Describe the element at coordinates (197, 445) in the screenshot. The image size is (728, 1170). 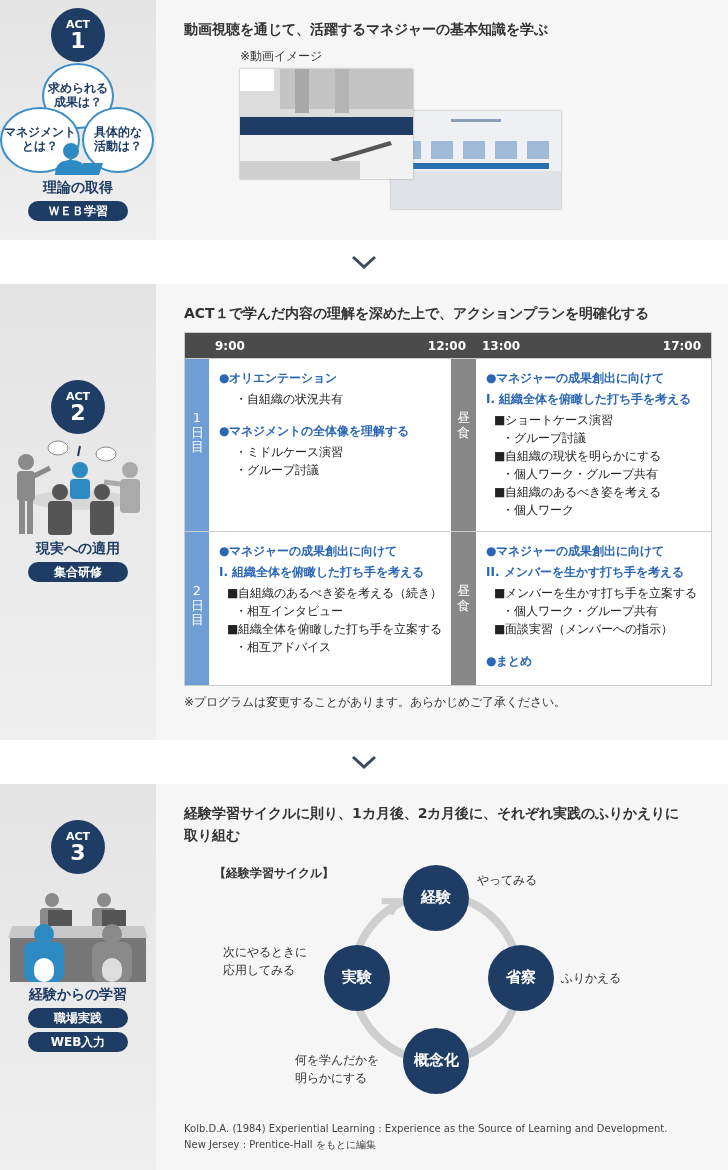
I see `day-label: 1日目` at that location.